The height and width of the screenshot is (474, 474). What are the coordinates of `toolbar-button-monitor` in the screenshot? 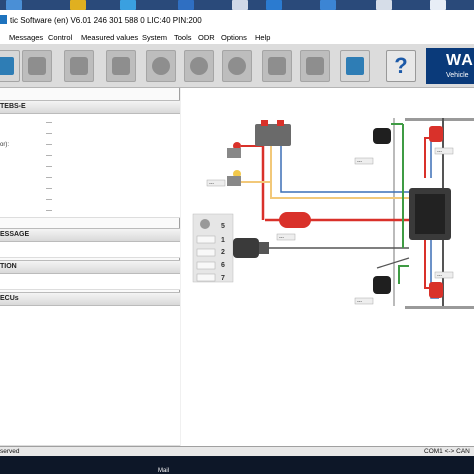 It's located at (10, 66).